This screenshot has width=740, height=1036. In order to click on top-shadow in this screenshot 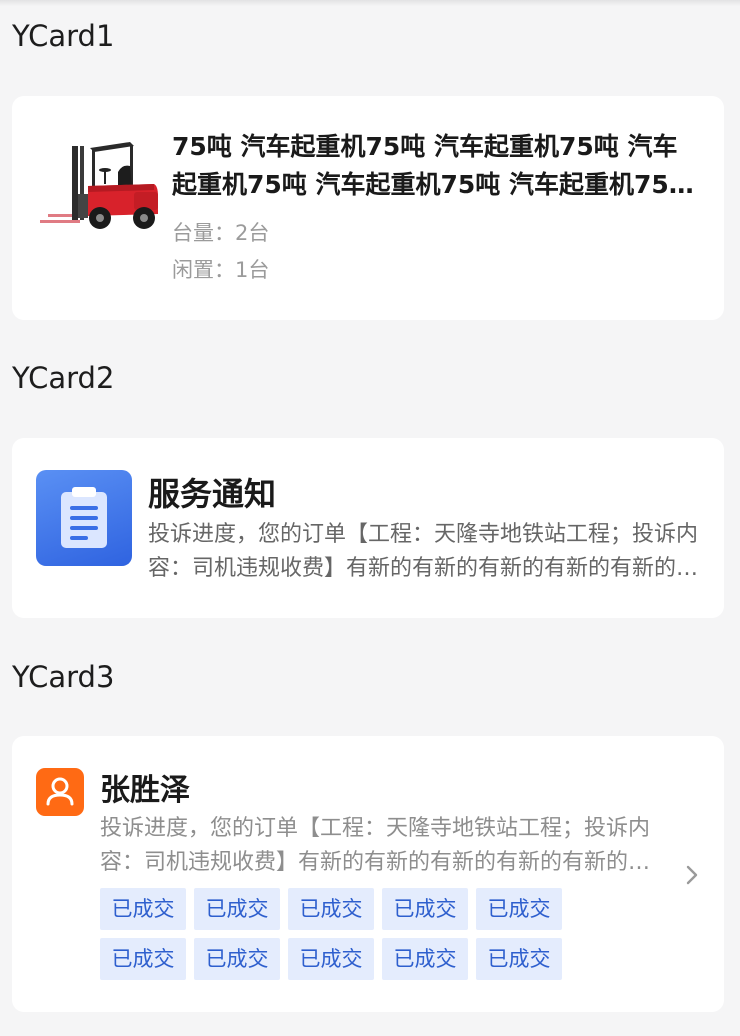, I will do `click(370, 3)`.